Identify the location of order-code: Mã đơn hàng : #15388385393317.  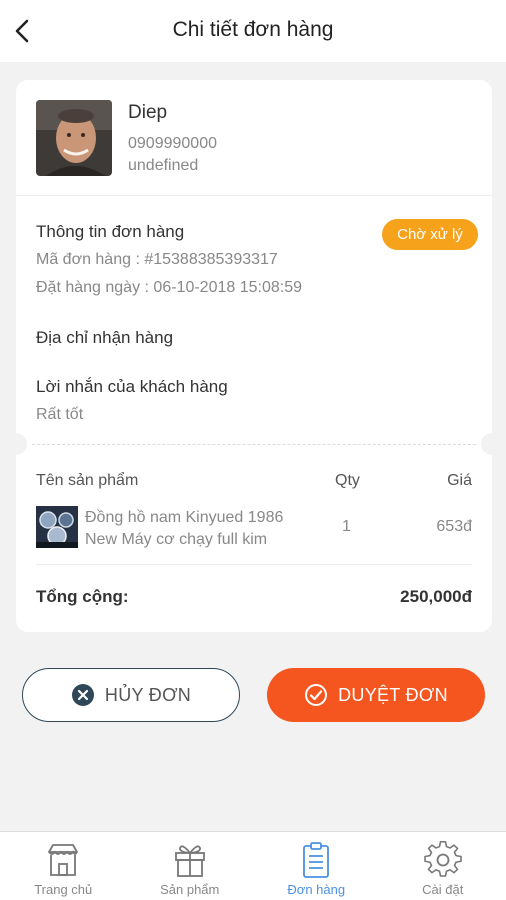
(157, 259).